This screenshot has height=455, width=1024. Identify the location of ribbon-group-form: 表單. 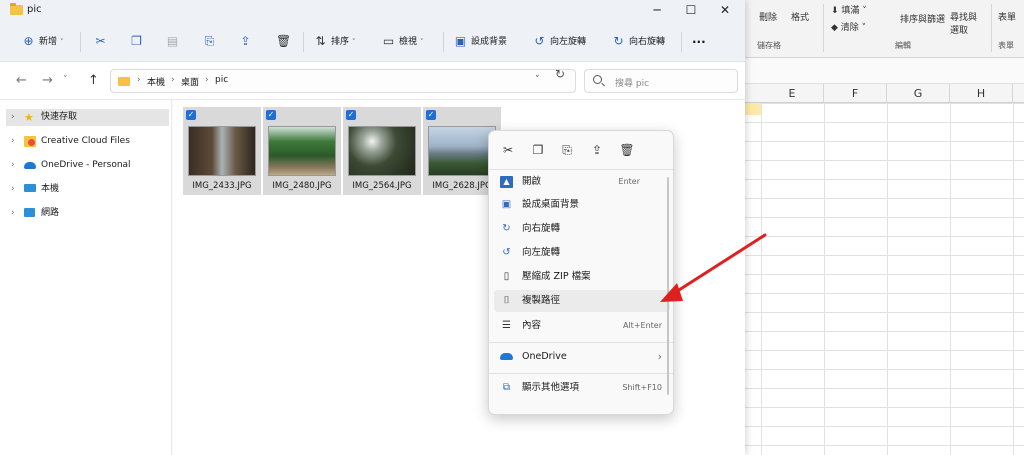
(1006, 45).